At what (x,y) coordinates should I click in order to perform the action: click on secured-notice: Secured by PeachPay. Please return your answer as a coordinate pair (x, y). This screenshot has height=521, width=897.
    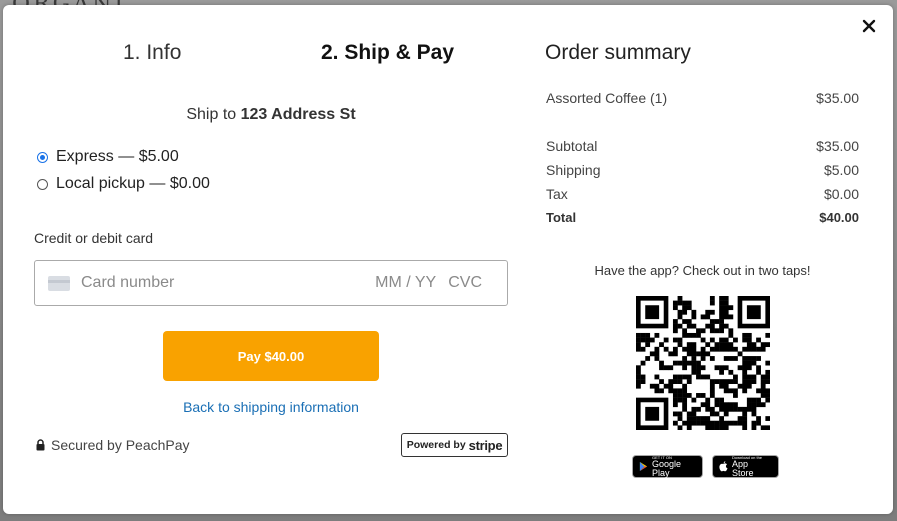
    Looking at the image, I should click on (113, 445).